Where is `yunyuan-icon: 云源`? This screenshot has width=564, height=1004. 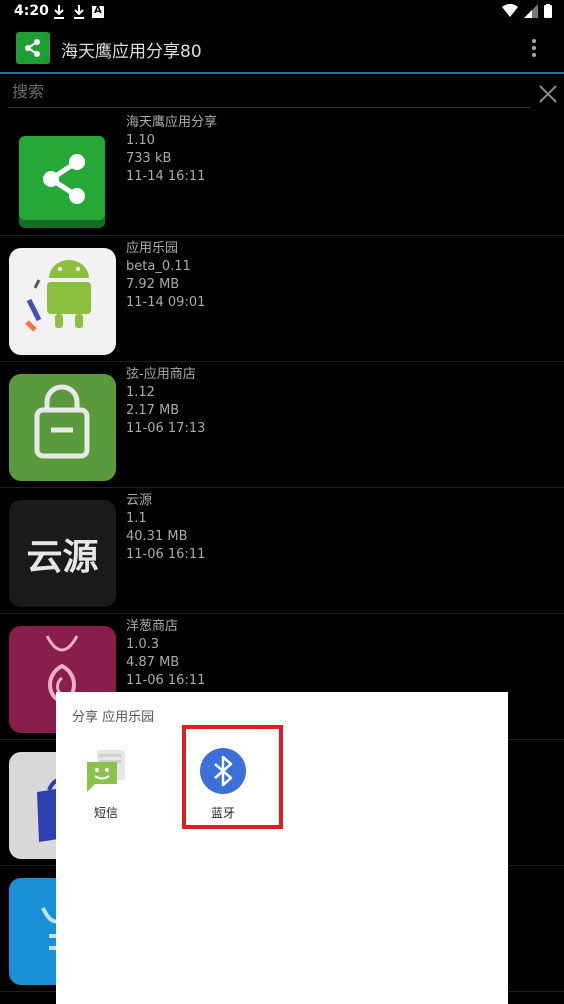
yunyuan-icon: 云源 is located at coordinates (62, 553).